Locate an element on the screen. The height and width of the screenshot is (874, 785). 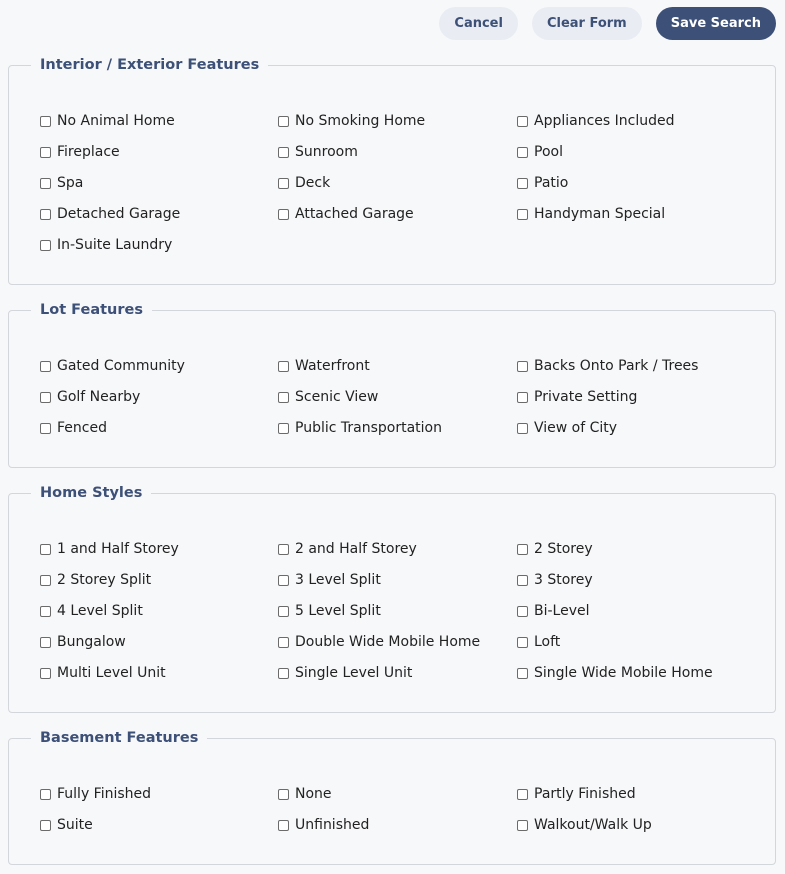
checkbox-option: Unfinished is located at coordinates (397, 825).